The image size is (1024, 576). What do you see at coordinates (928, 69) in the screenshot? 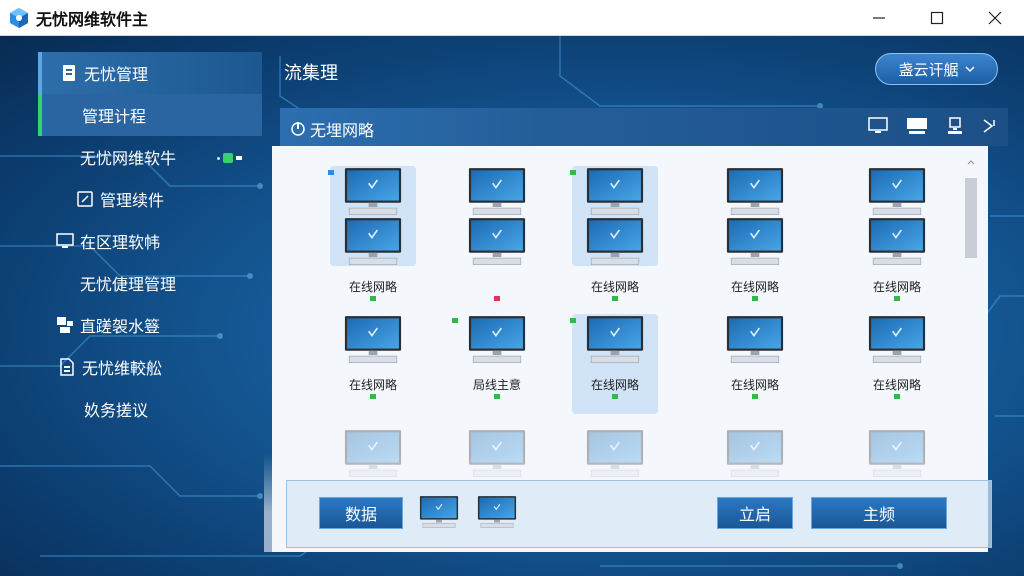
I see `cloud-button-label: 盏云讦艍` at bounding box center [928, 69].